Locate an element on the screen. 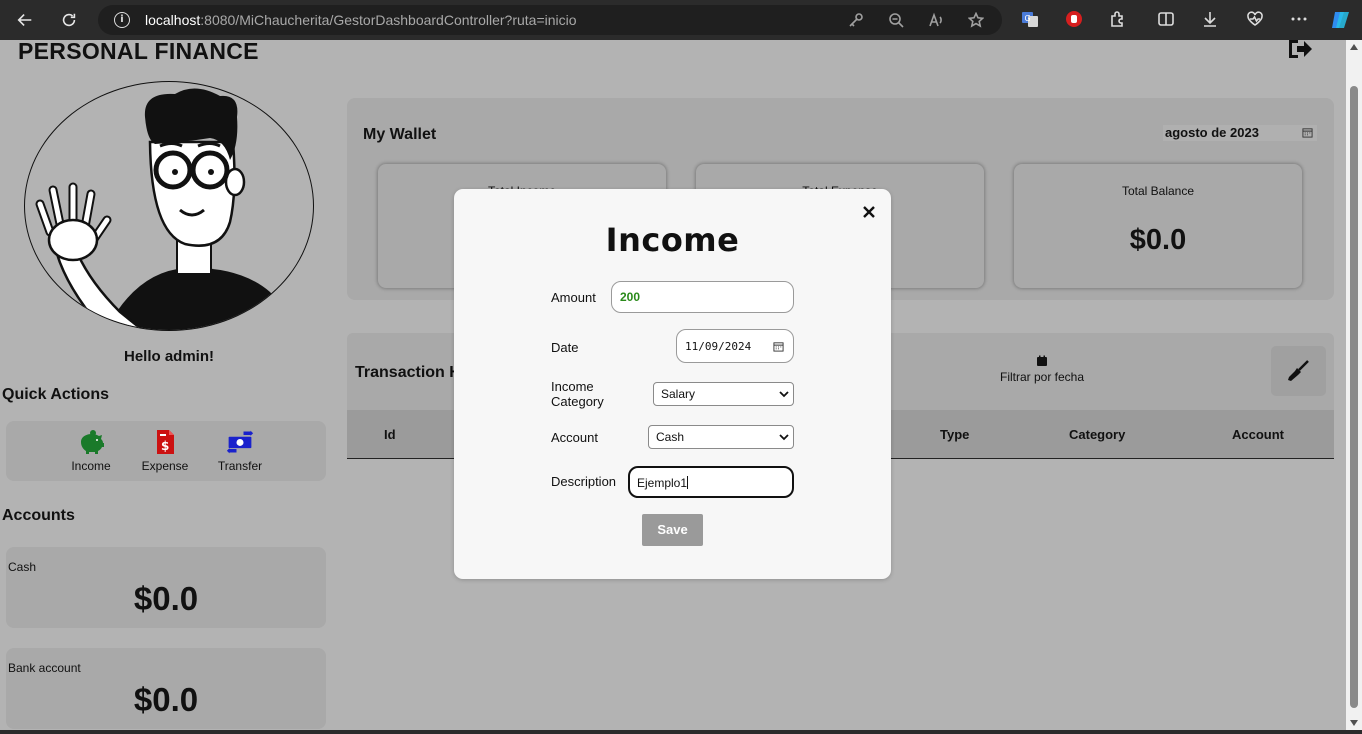 The width and height of the screenshot is (1362, 734). account-card-cash: Cash $0.0 is located at coordinates (166, 587).